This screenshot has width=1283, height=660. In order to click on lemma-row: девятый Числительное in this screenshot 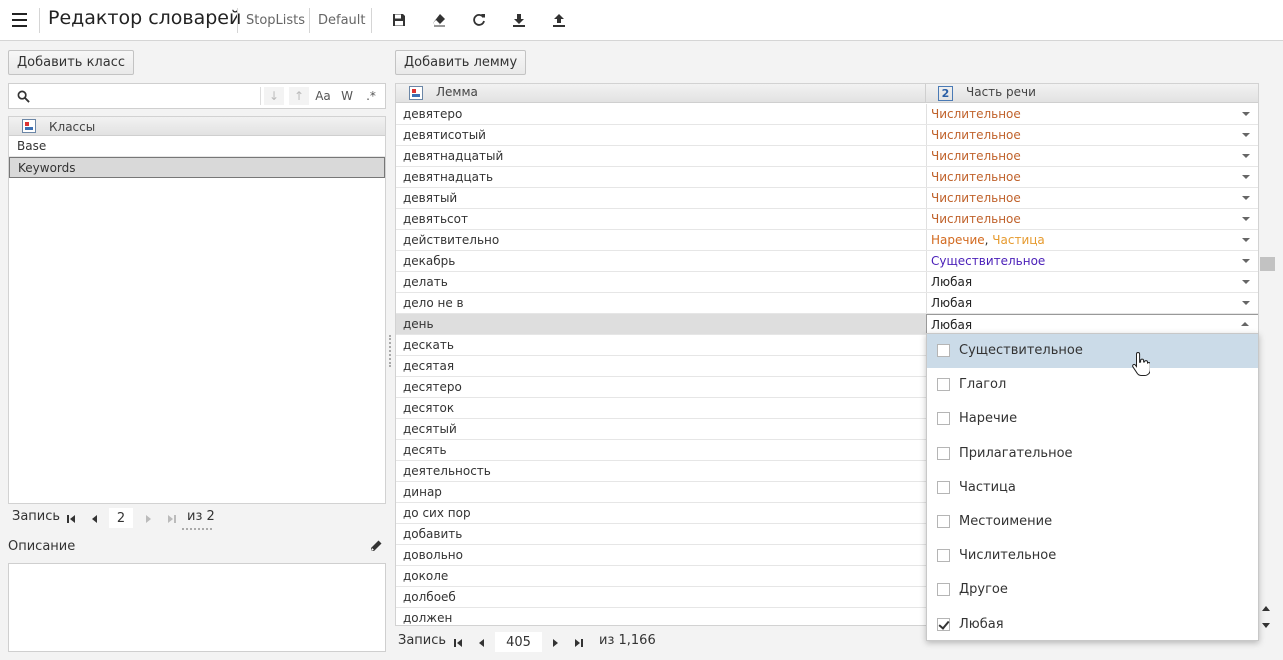, I will do `click(827, 198)`.